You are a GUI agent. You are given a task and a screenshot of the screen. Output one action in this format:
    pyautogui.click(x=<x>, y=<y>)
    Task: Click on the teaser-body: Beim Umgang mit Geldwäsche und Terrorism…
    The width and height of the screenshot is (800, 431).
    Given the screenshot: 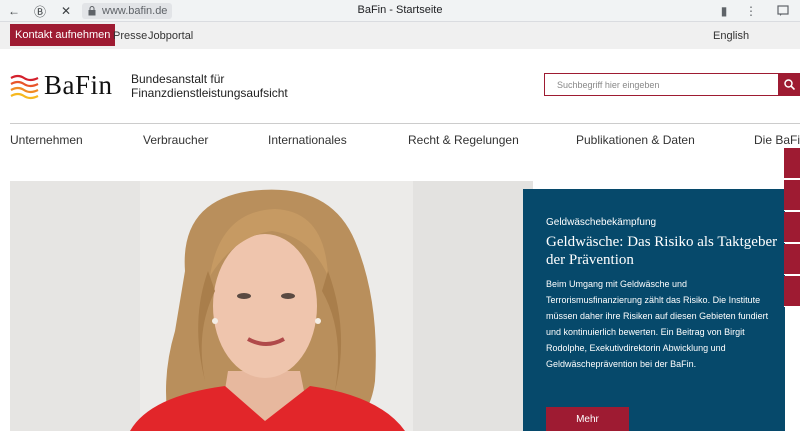 What is the action you would take?
    pyautogui.click(x=657, y=324)
    